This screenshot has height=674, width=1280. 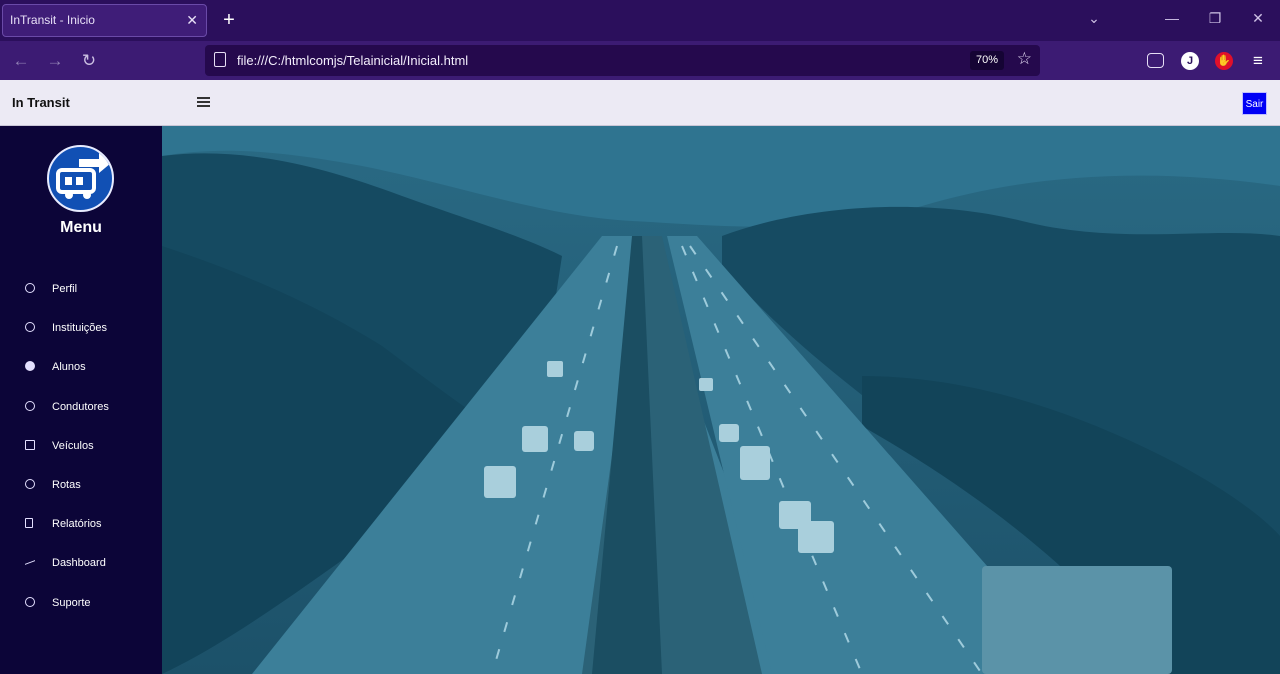 I want to click on brand-title: In Transit, so click(x=41, y=102).